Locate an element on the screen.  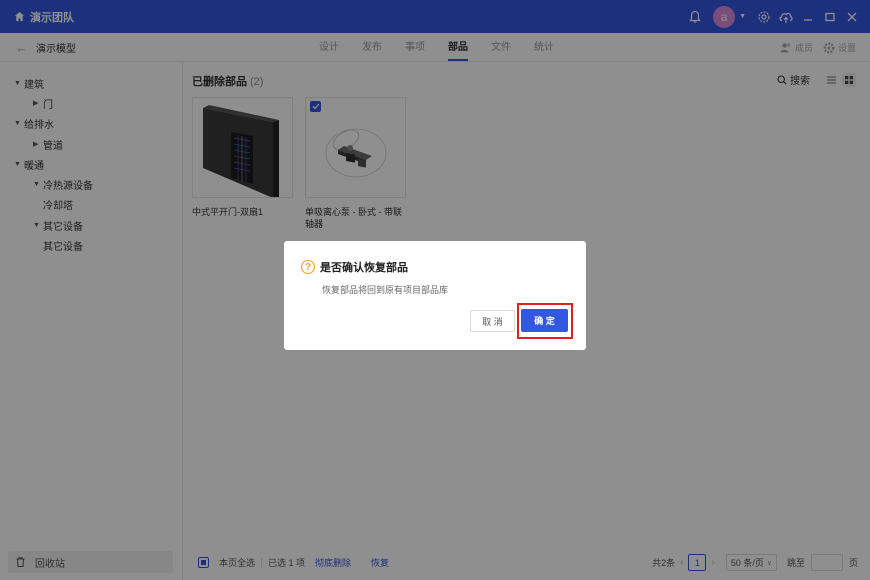
confirm-button: 确 定 is located at coordinates (544, 320).